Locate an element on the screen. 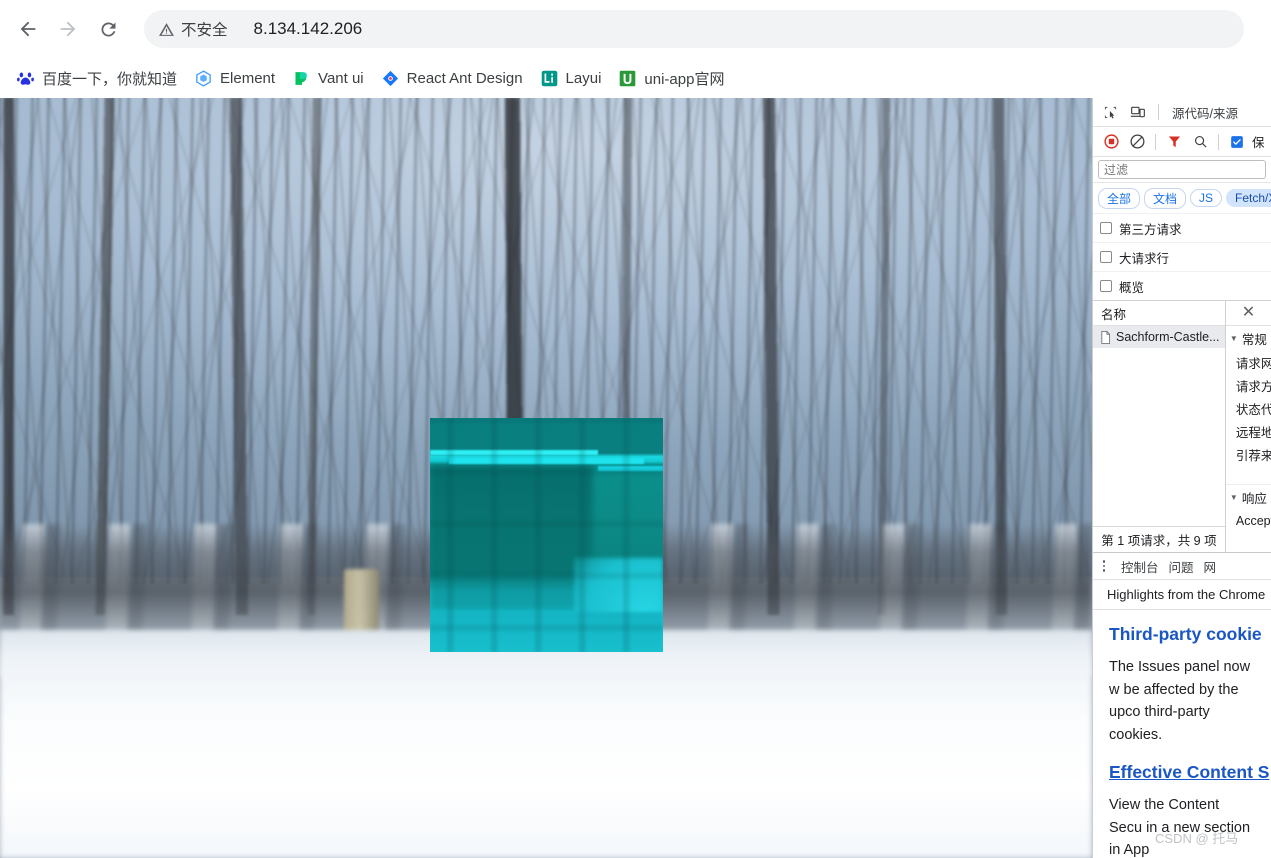  bookmark-label: 百度一下，你就知道 is located at coordinates (110, 79).